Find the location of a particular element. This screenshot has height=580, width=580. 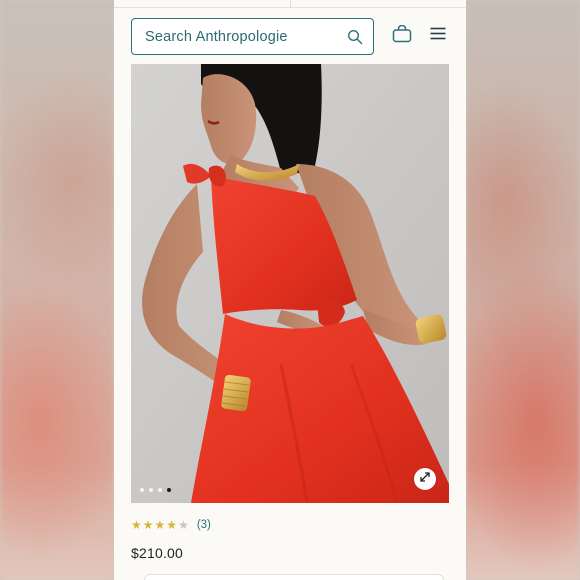

expand-arrows-icon is located at coordinates (425, 479).